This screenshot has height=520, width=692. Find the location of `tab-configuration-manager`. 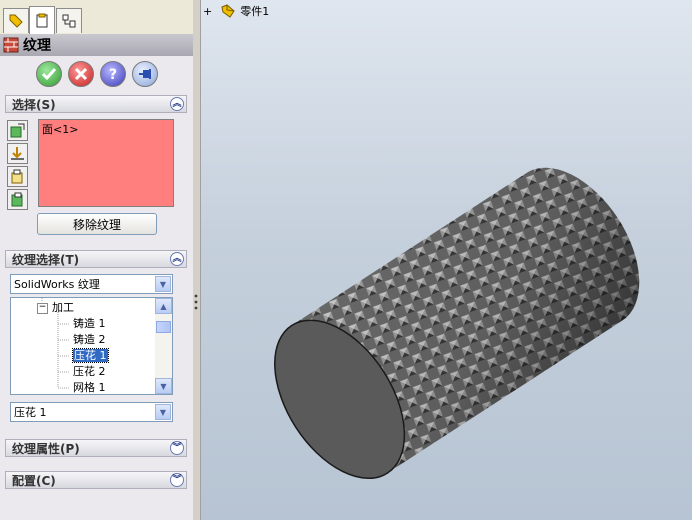

tab-configuration-manager is located at coordinates (69, 20).